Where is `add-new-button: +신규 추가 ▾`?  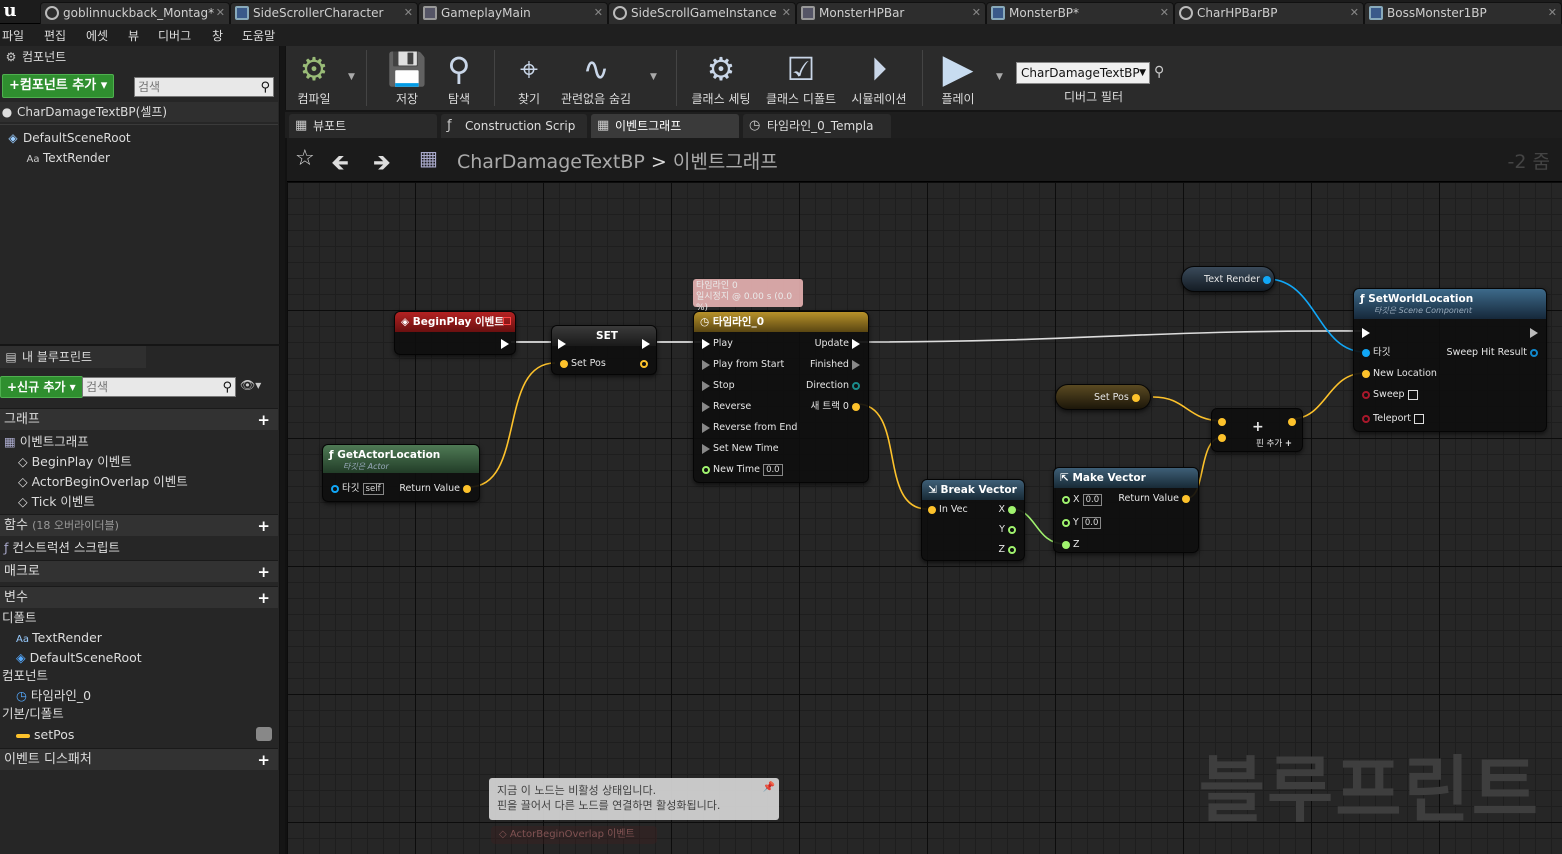
add-new-button: +신규 추가 ▾ is located at coordinates (41, 387).